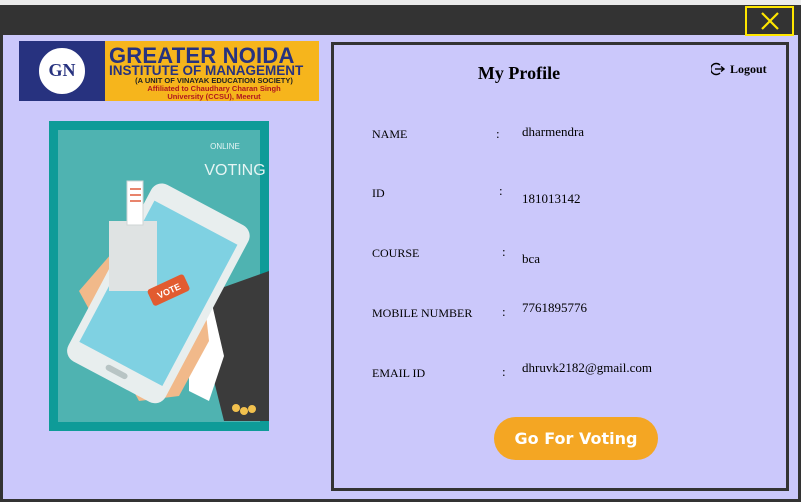 This screenshot has height=502, width=801. What do you see at coordinates (225, 146) in the screenshot?
I see `online-label: ONLINE` at bounding box center [225, 146].